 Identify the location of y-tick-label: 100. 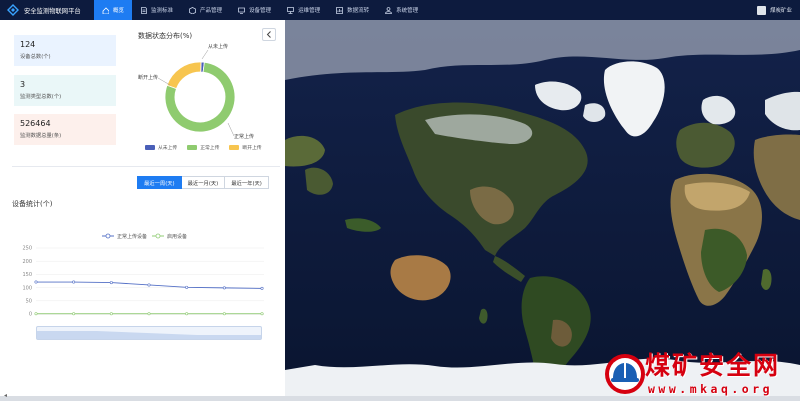
(27, 288).